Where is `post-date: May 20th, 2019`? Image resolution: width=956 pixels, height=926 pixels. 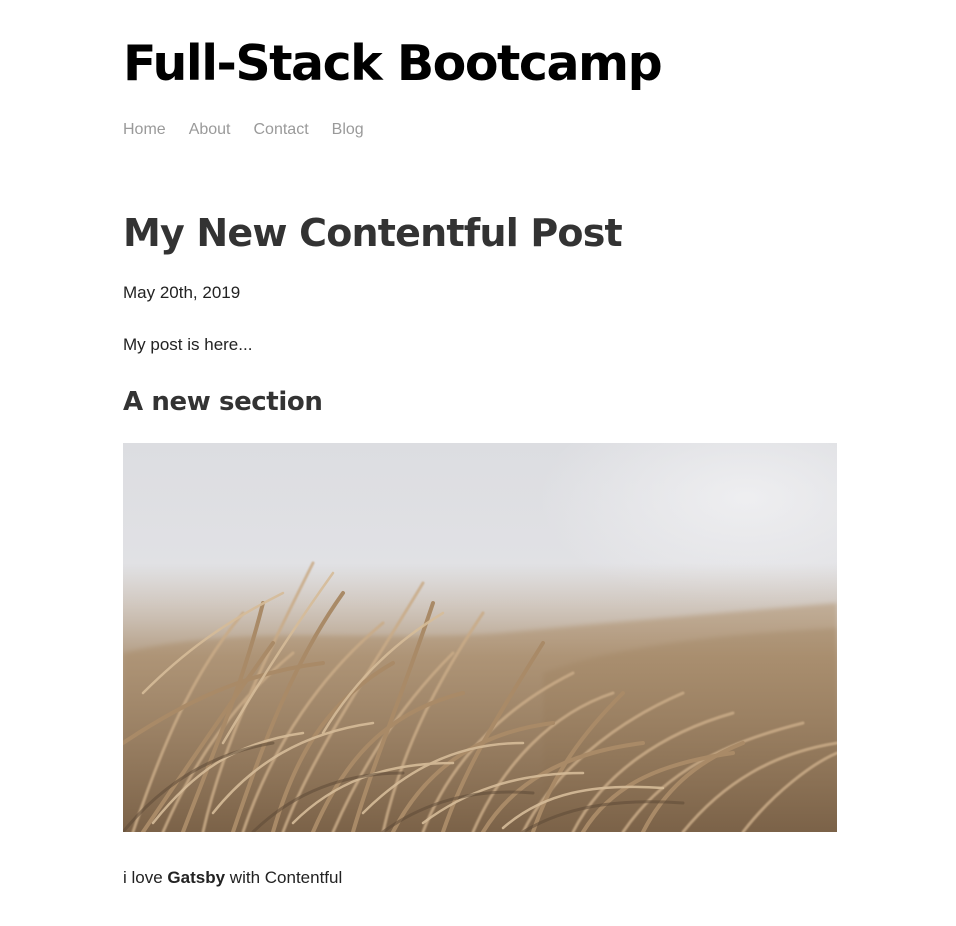 post-date: May 20th, 2019 is located at coordinates (182, 292).